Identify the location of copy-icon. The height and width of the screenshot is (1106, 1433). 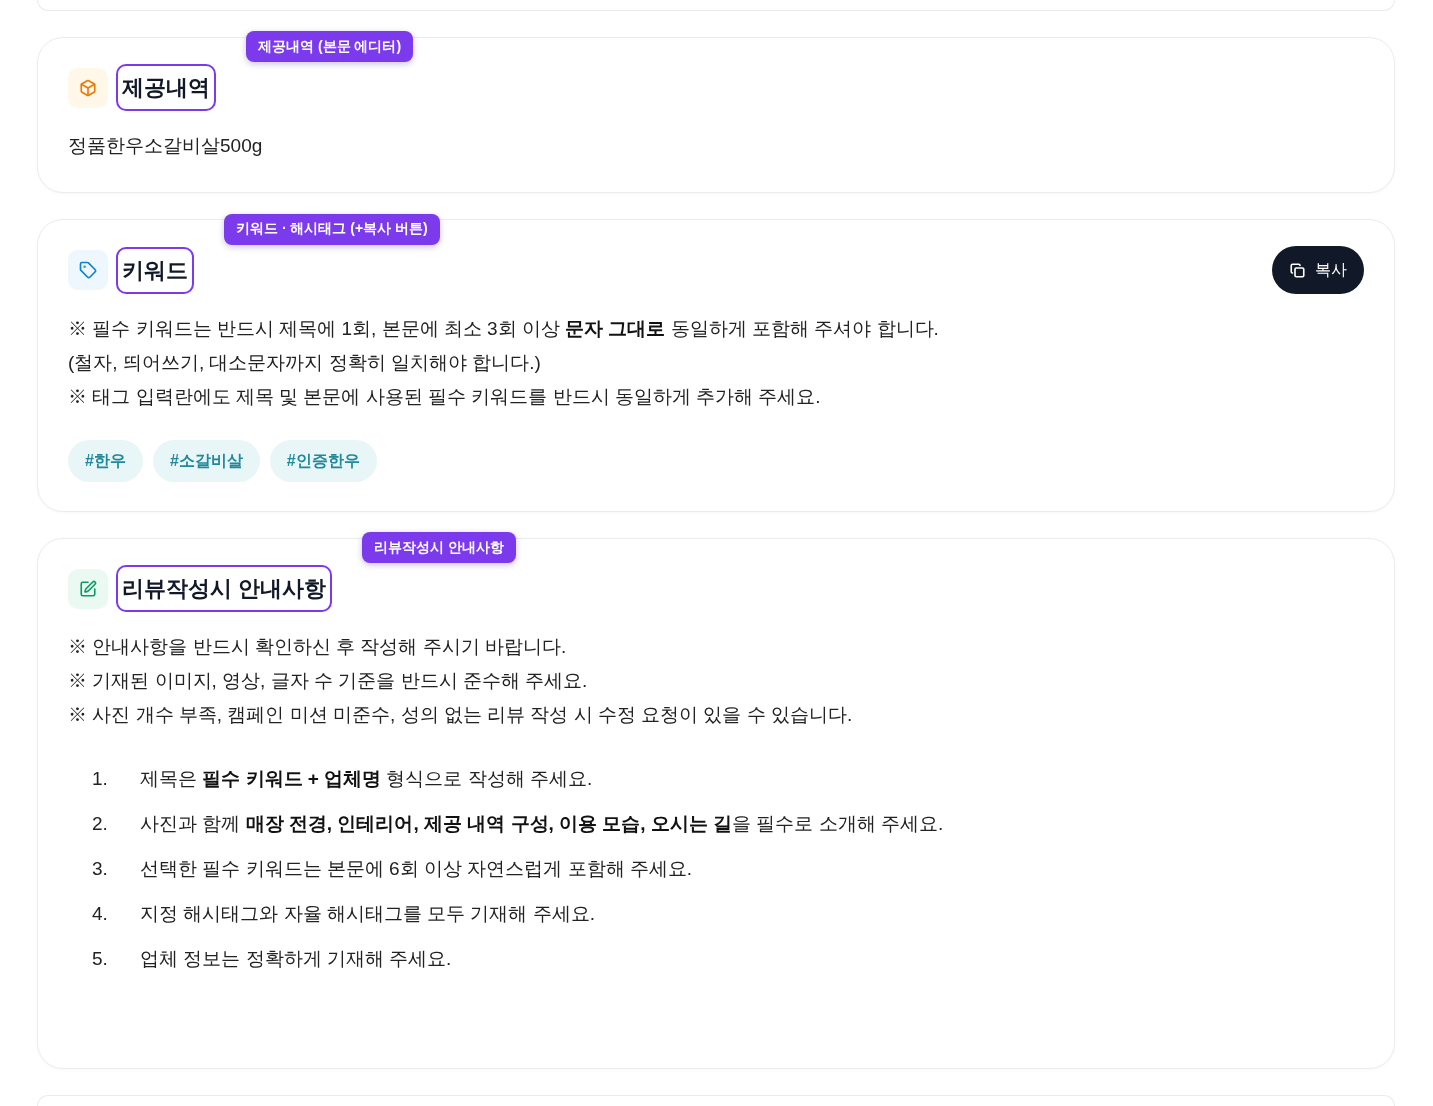
(1297, 270).